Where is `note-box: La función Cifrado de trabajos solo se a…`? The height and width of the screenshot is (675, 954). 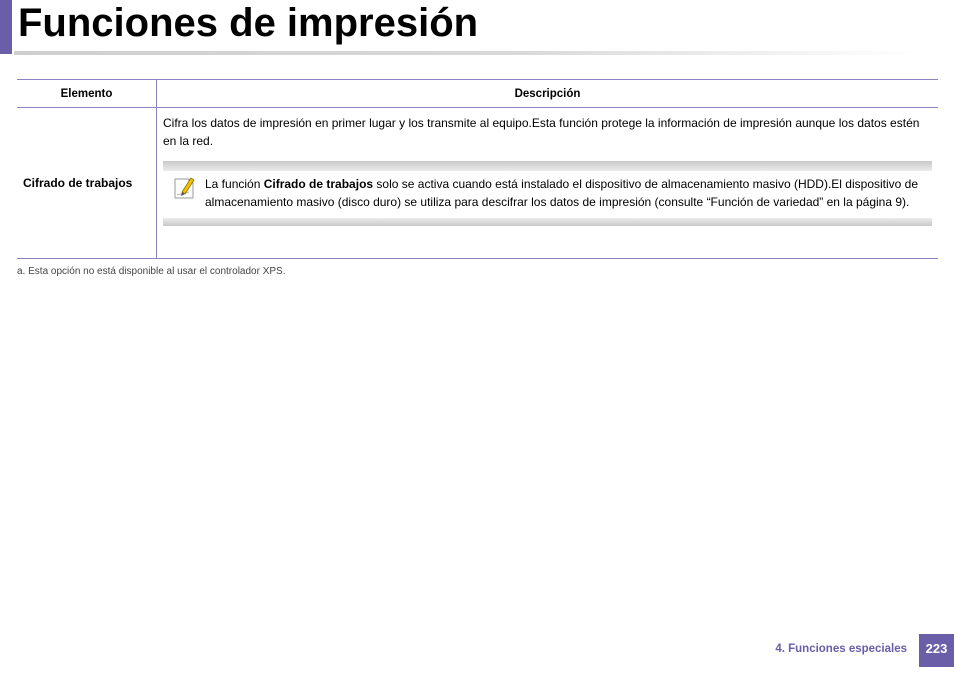 note-box: La función Cifrado de trabajos solo se a… is located at coordinates (547, 193).